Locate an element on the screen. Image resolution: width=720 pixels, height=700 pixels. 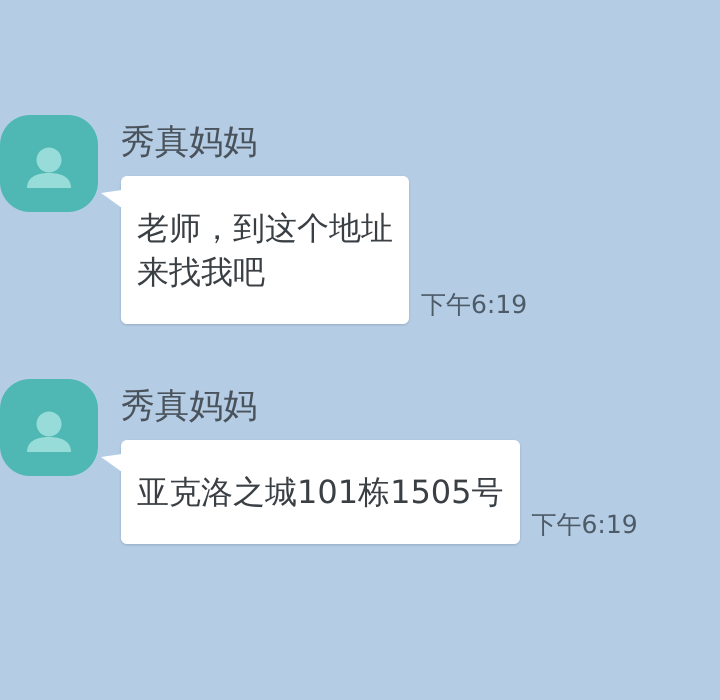
message-text: 亚克洛之城101栋1505号 is located at coordinates (320, 492).